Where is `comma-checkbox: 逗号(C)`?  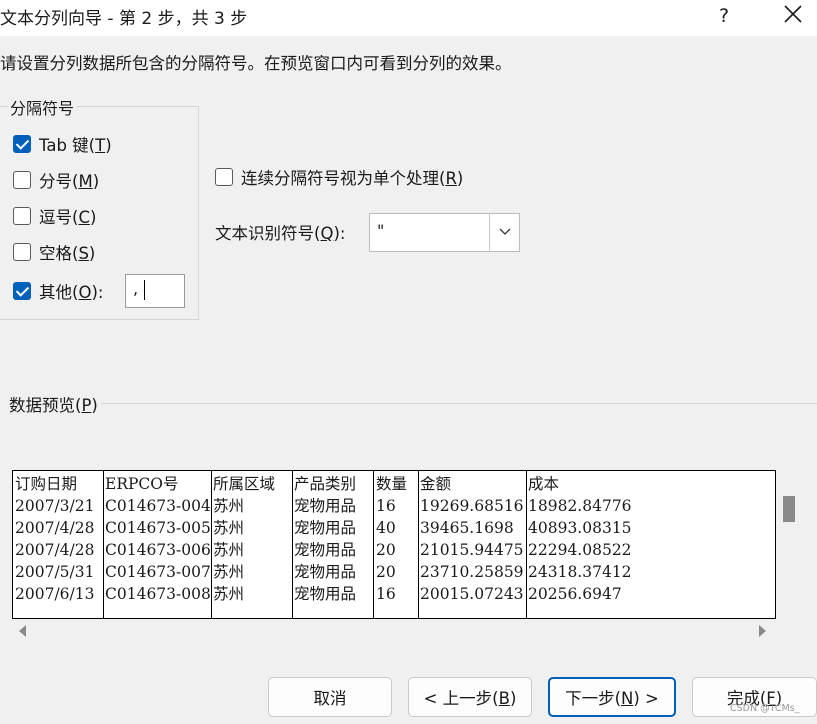 comma-checkbox: 逗号(C) is located at coordinates (54, 216).